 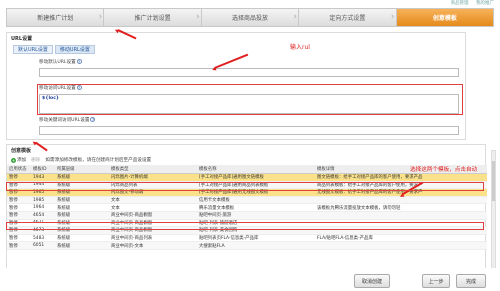 I want to click on table-cell: 大搜索贴FLA, so click(x=256, y=245).